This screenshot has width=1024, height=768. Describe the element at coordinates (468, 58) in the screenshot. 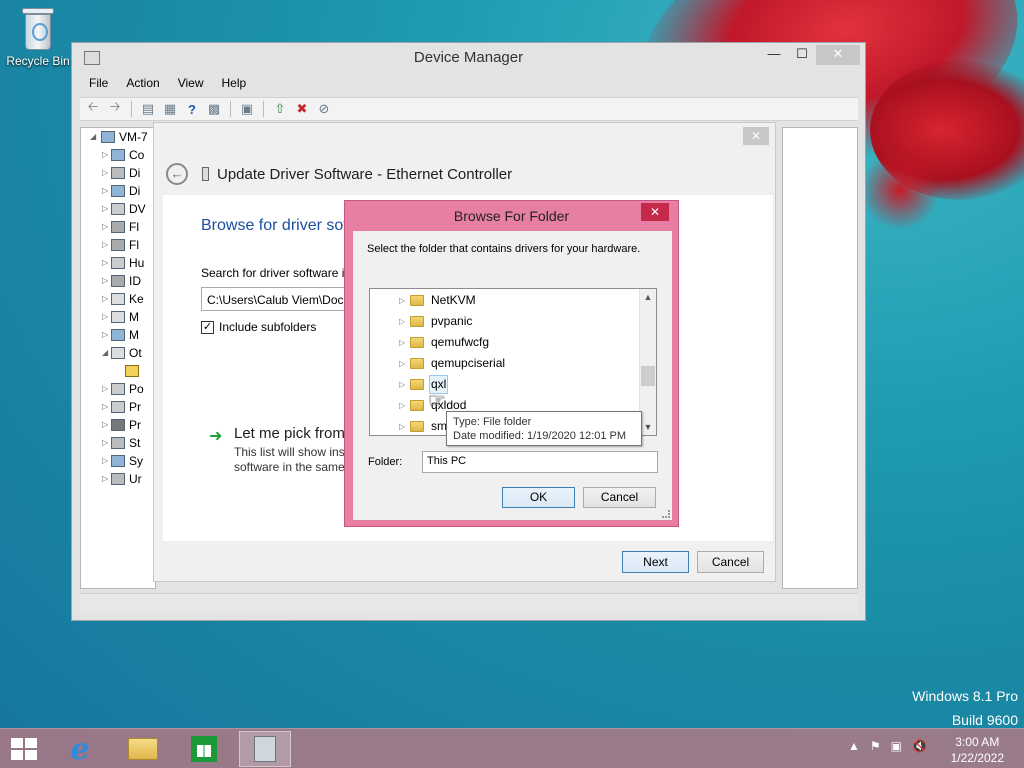

I see `title-bar: Device Manager — ☐ ✕` at that location.